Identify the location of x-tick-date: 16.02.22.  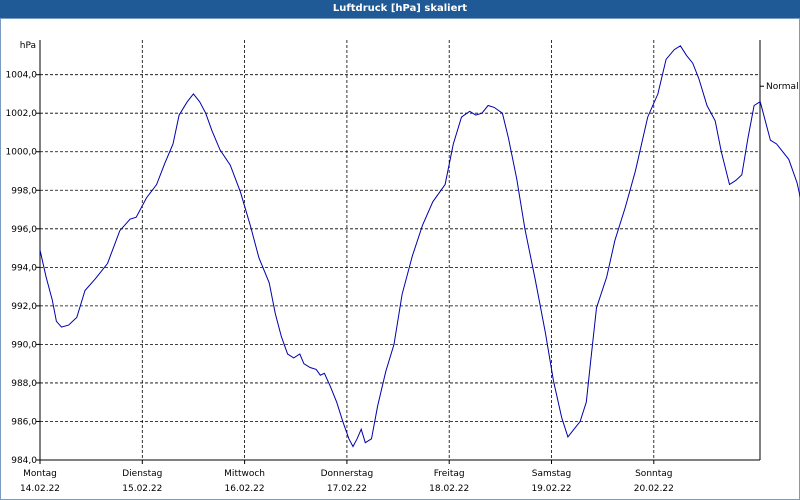
(245, 489).